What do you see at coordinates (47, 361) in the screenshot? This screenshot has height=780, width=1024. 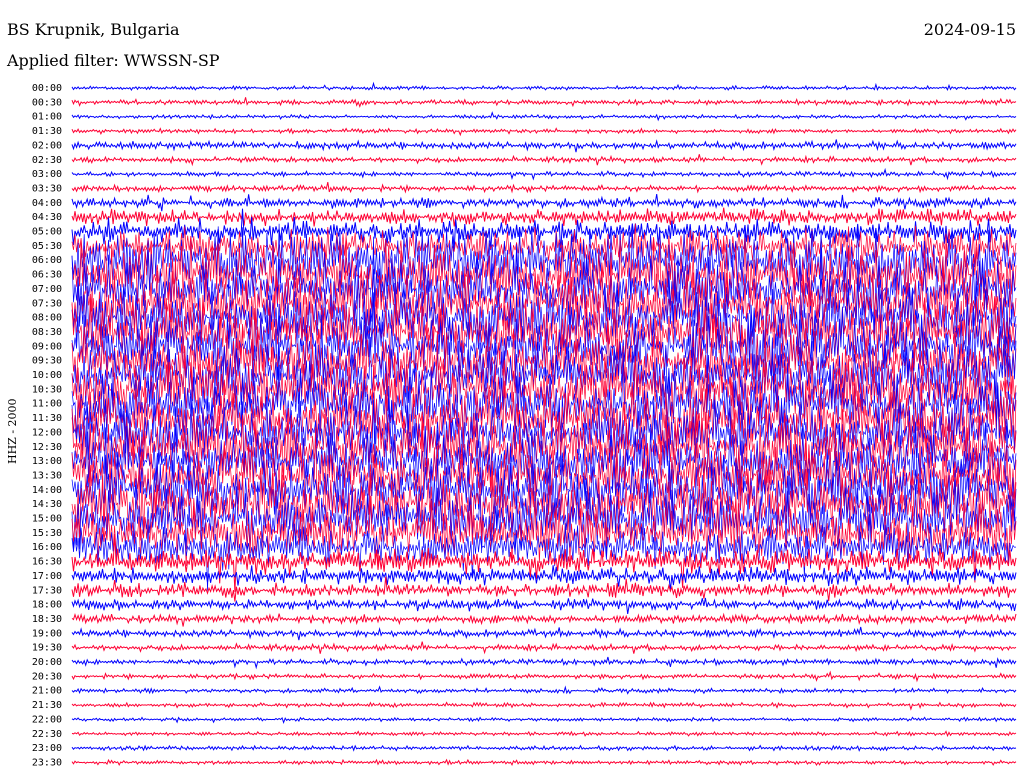 I see `time-tick-label: 09:30` at bounding box center [47, 361].